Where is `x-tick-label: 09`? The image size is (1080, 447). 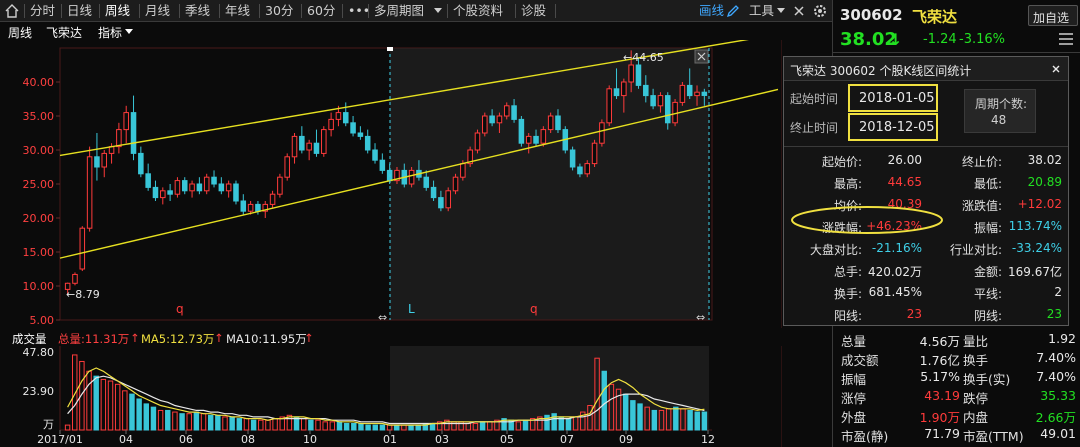
x-tick-label: 09 is located at coordinates (626, 439).